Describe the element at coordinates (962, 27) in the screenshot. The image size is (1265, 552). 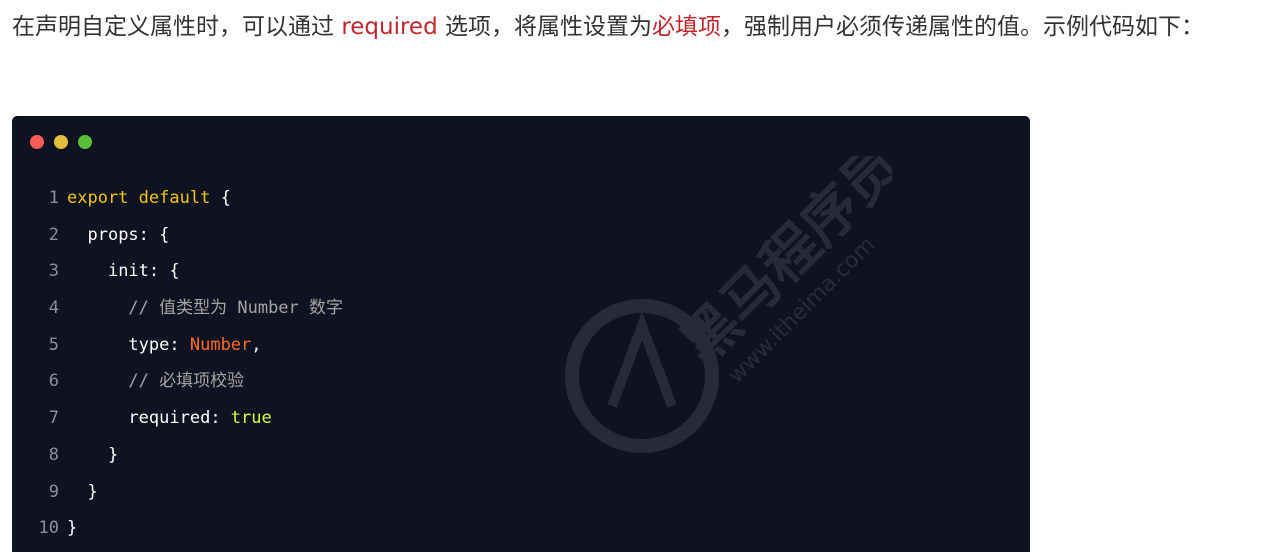
I see `intro-text-after: ，强制用户必须传递属性的值。示例代码如下：` at that location.